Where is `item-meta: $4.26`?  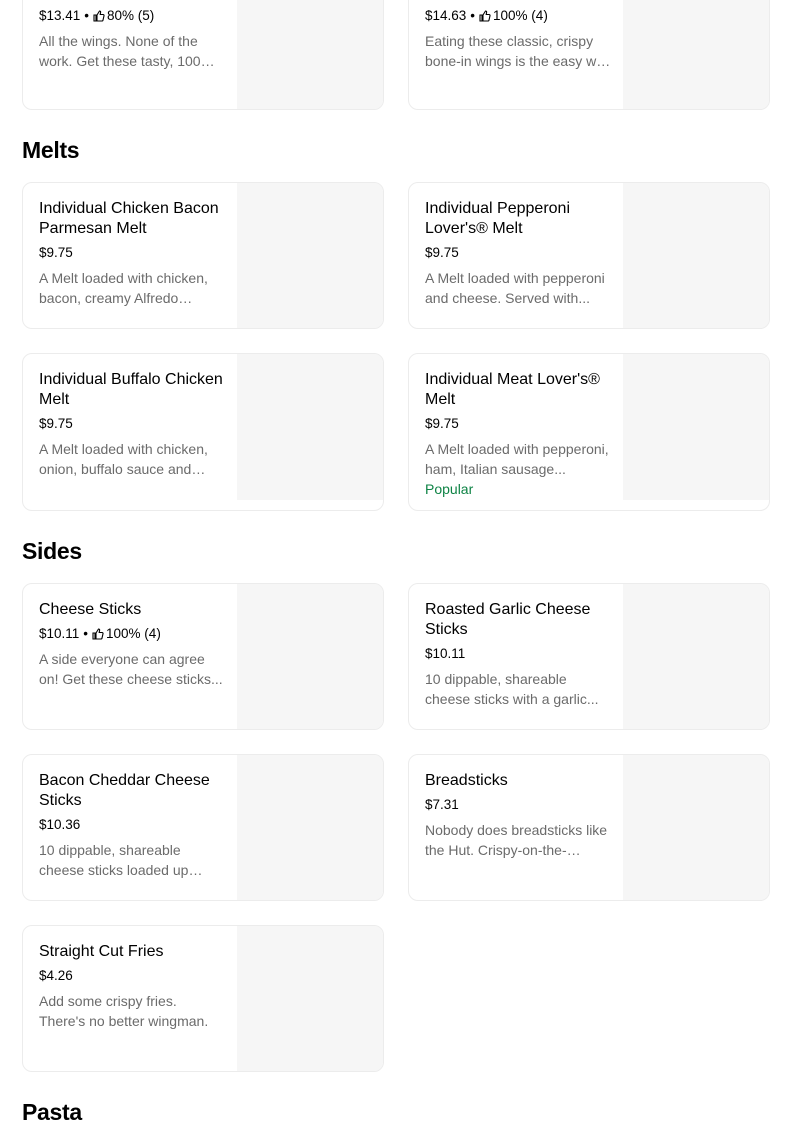
item-meta: $4.26 is located at coordinates (132, 975).